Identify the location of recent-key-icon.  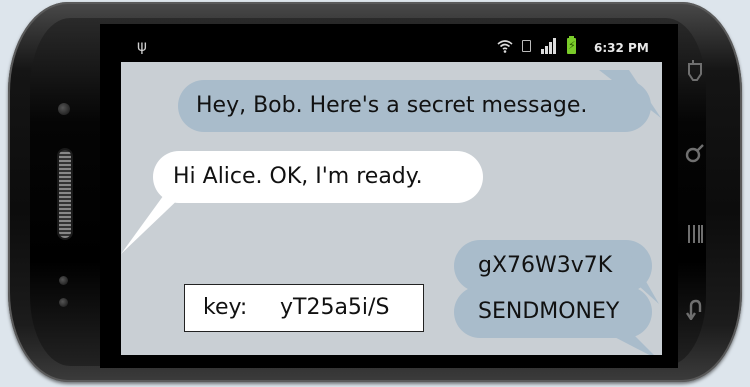
(695, 238).